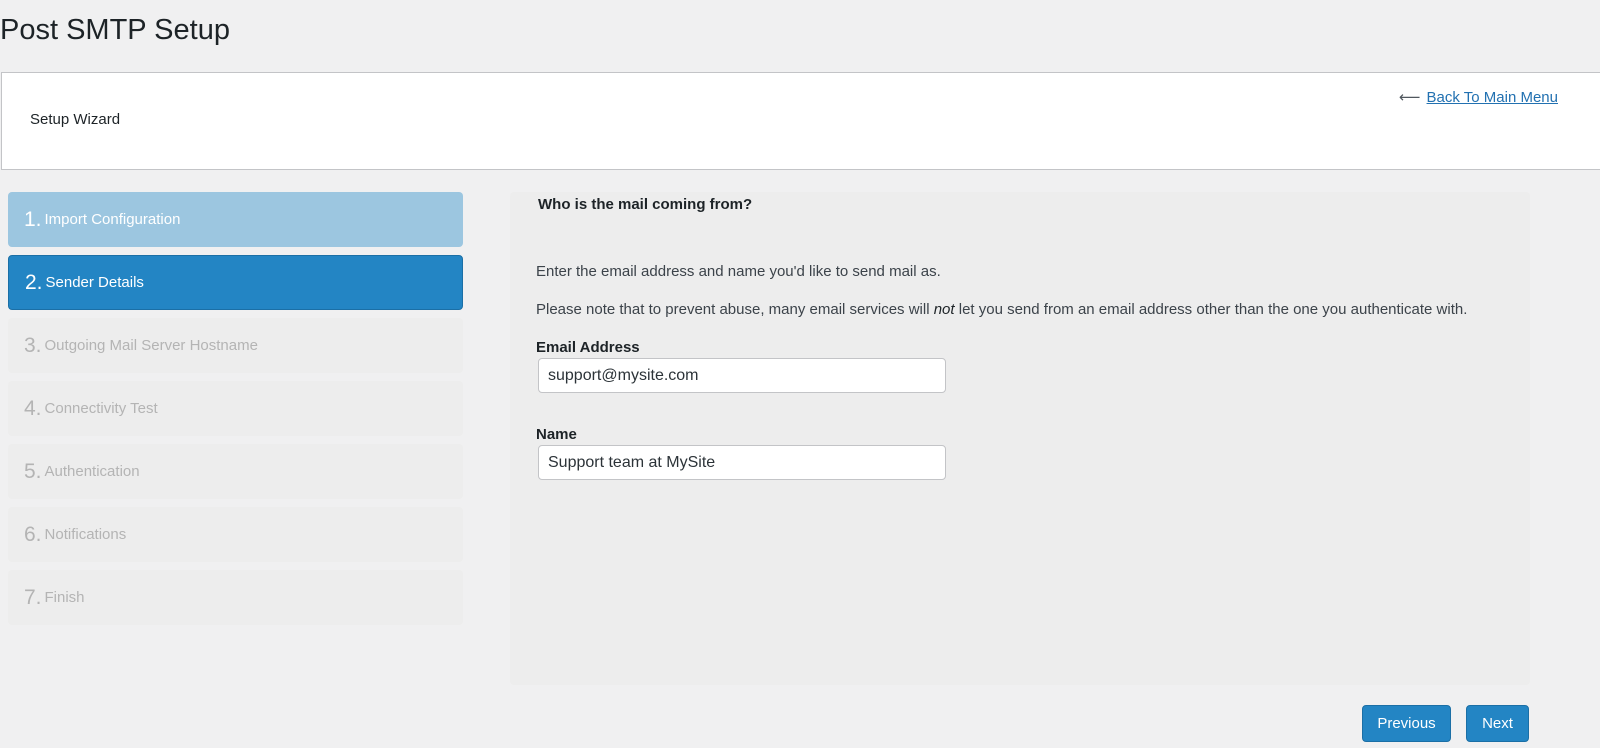 The image size is (1600, 748). I want to click on abuse-note-emphasis: not, so click(944, 309).